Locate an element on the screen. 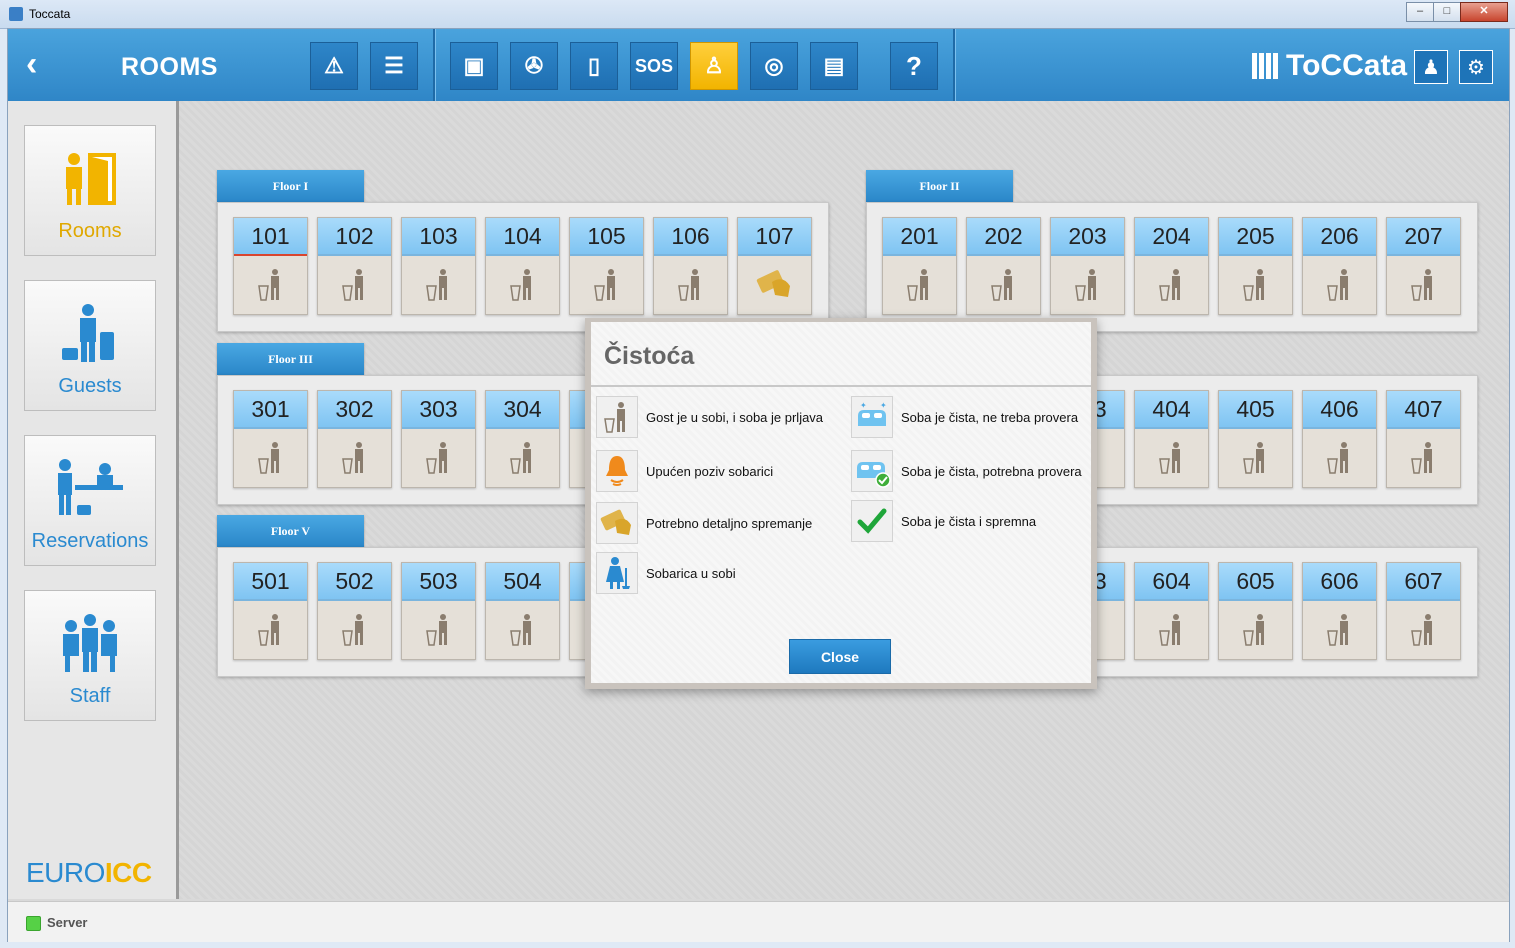  room-tile: 504 is located at coordinates (522, 611).